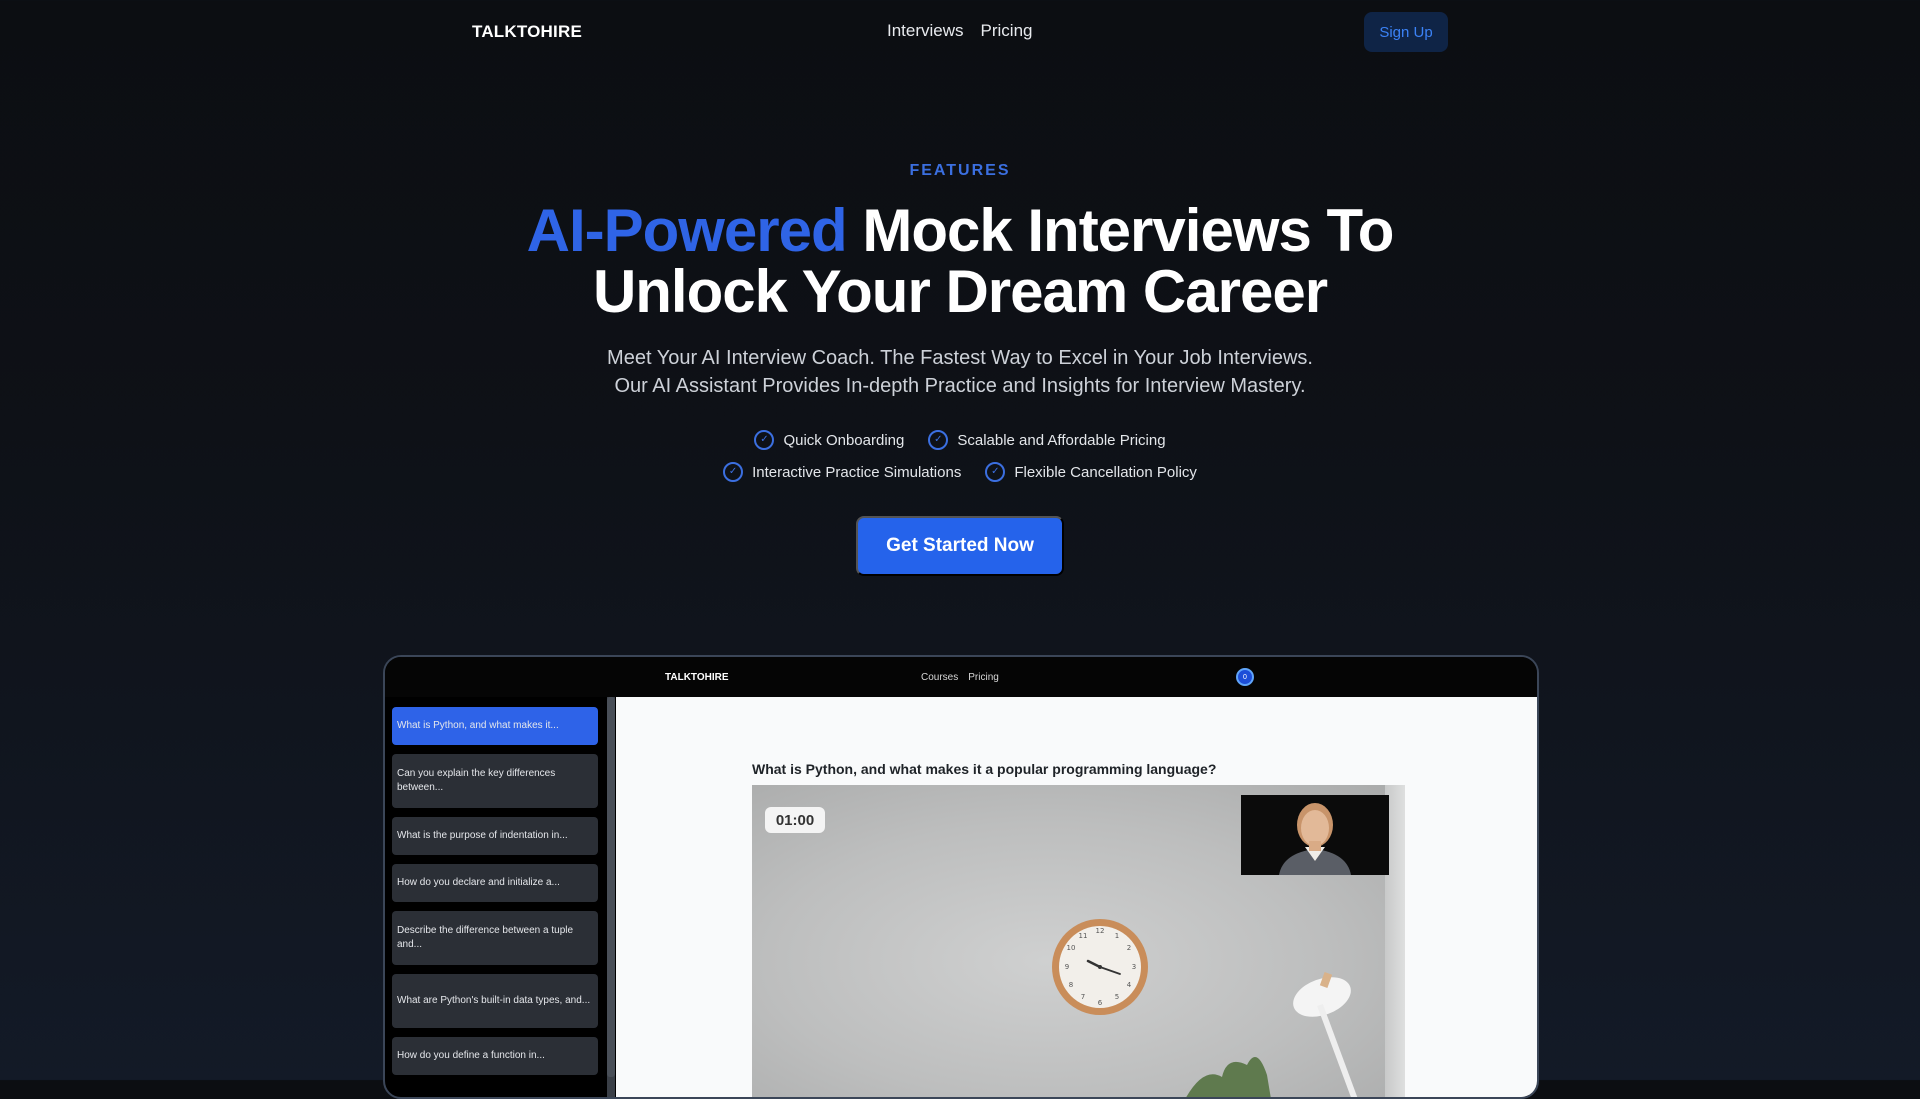  Describe the element at coordinates (960, 546) in the screenshot. I see `get-started-button: Get Started Now` at that location.